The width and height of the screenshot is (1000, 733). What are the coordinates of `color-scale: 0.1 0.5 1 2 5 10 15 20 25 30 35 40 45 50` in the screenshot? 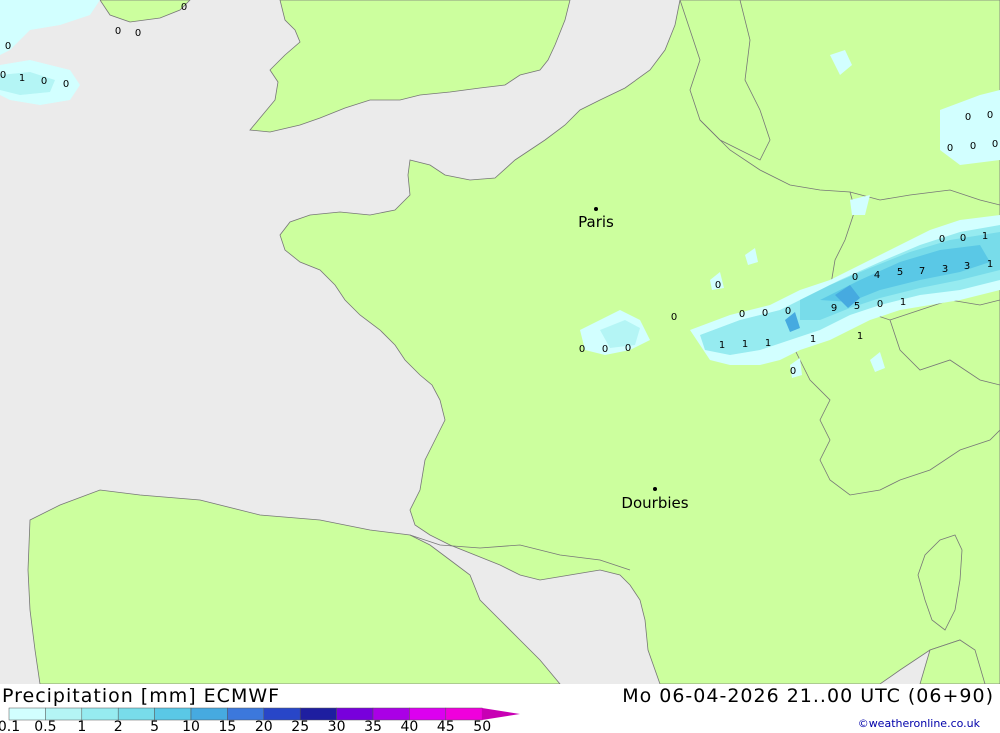 It's located at (260, 720).